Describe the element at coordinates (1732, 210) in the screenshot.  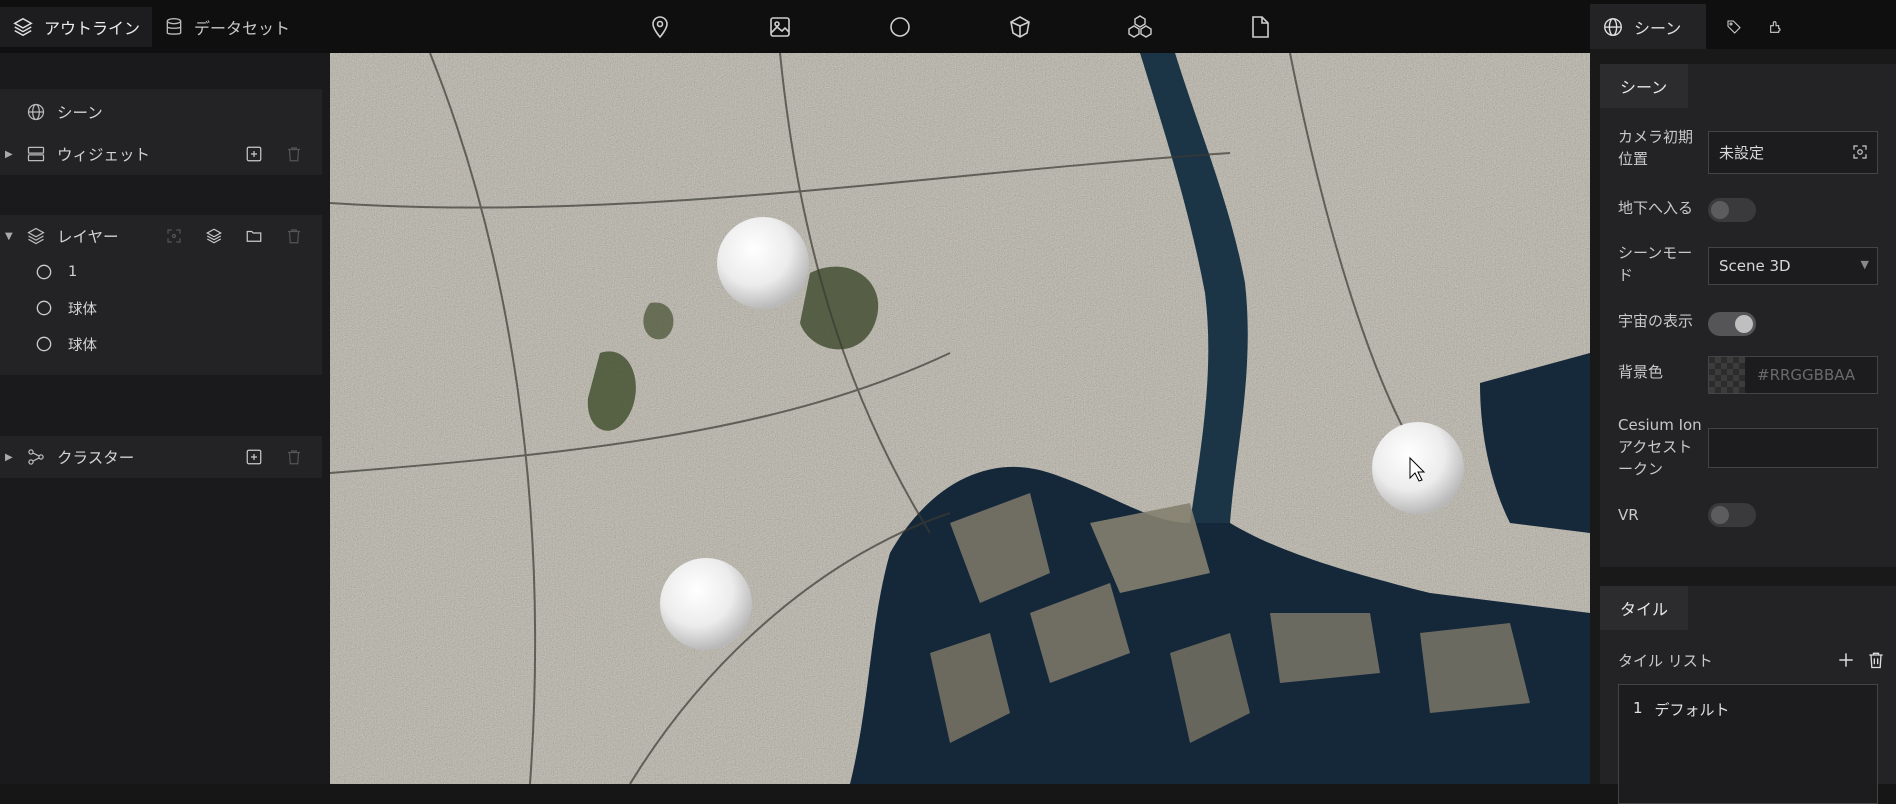
I see `underground-toggle` at that location.